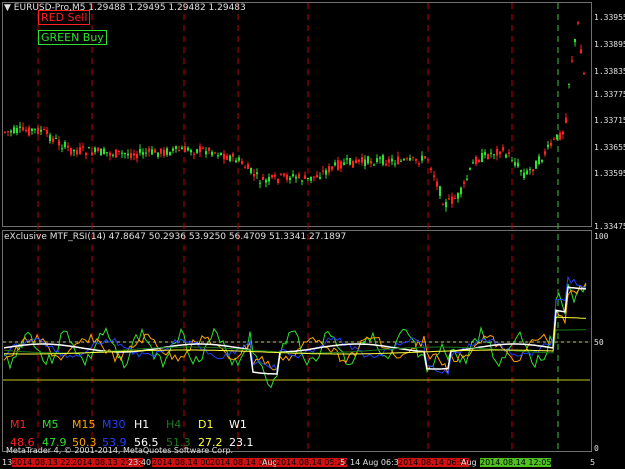 The image size is (625, 469). What do you see at coordinates (7, 8) in the screenshot?
I see `dropdown-arrow-icon: ▼` at bounding box center [7, 8].